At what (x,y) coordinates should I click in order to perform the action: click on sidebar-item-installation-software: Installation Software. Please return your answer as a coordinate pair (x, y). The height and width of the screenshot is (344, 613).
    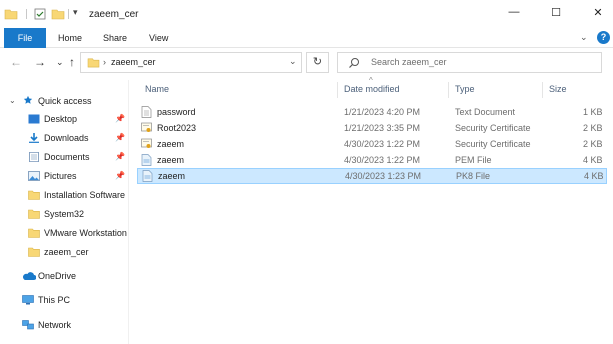
    Looking at the image, I should click on (64, 195).